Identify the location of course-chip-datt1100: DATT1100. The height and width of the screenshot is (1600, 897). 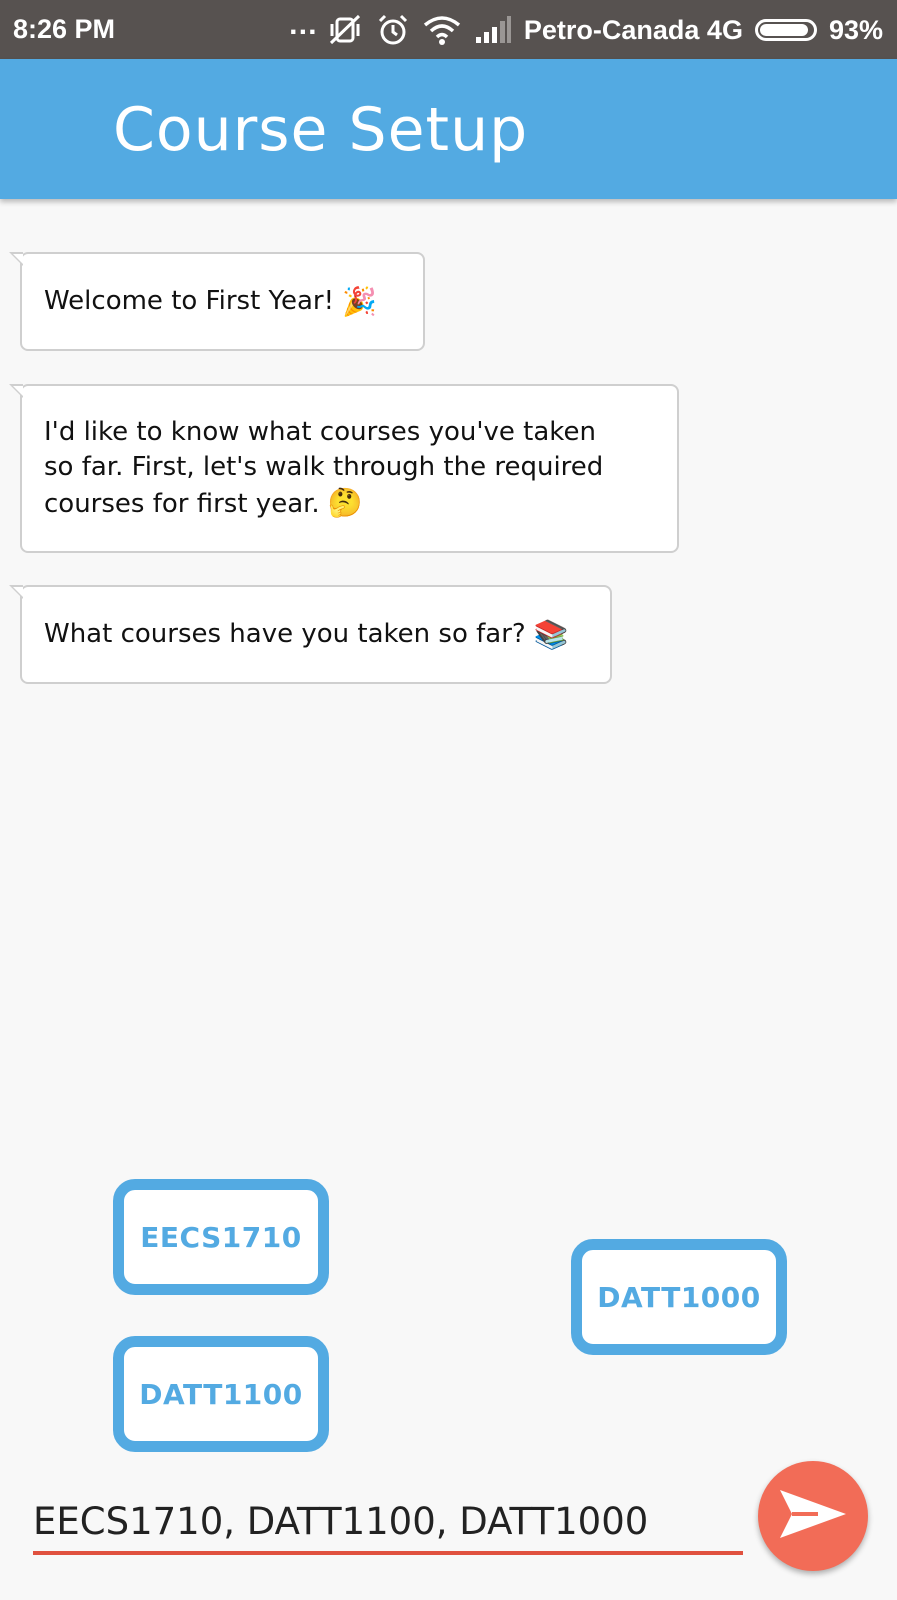
(221, 1394).